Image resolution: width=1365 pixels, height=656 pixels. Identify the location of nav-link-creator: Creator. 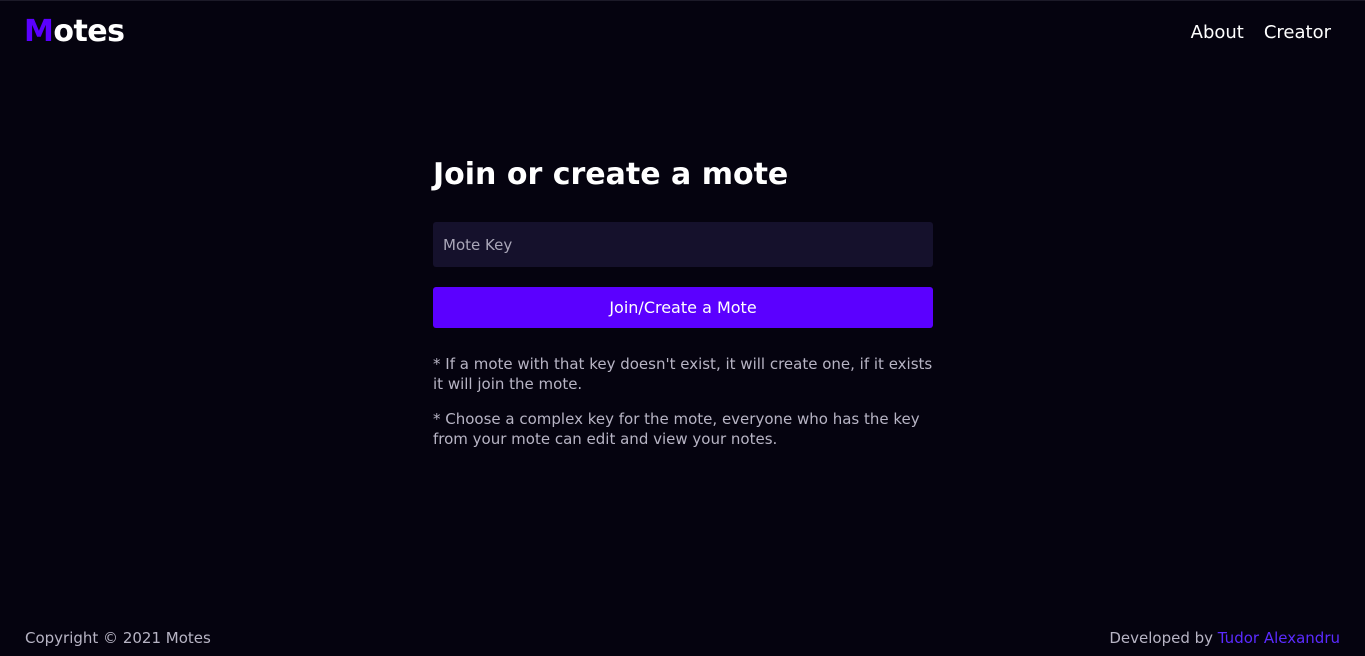
(1297, 33).